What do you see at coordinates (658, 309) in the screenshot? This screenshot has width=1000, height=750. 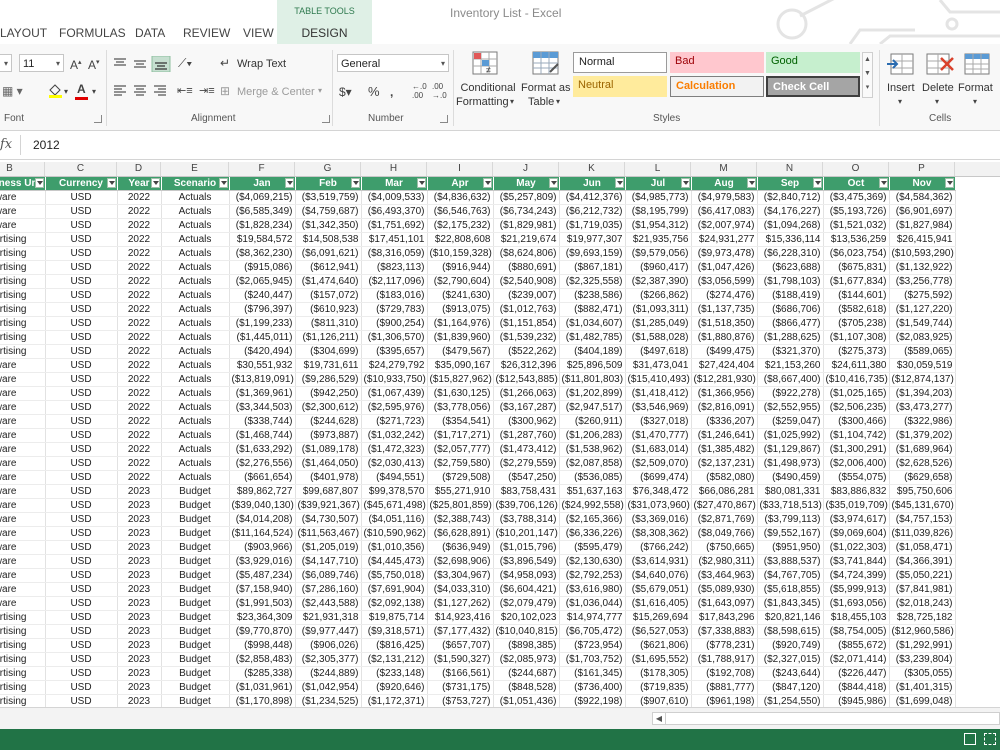 I see `table-cell: ($1,093,311)` at bounding box center [658, 309].